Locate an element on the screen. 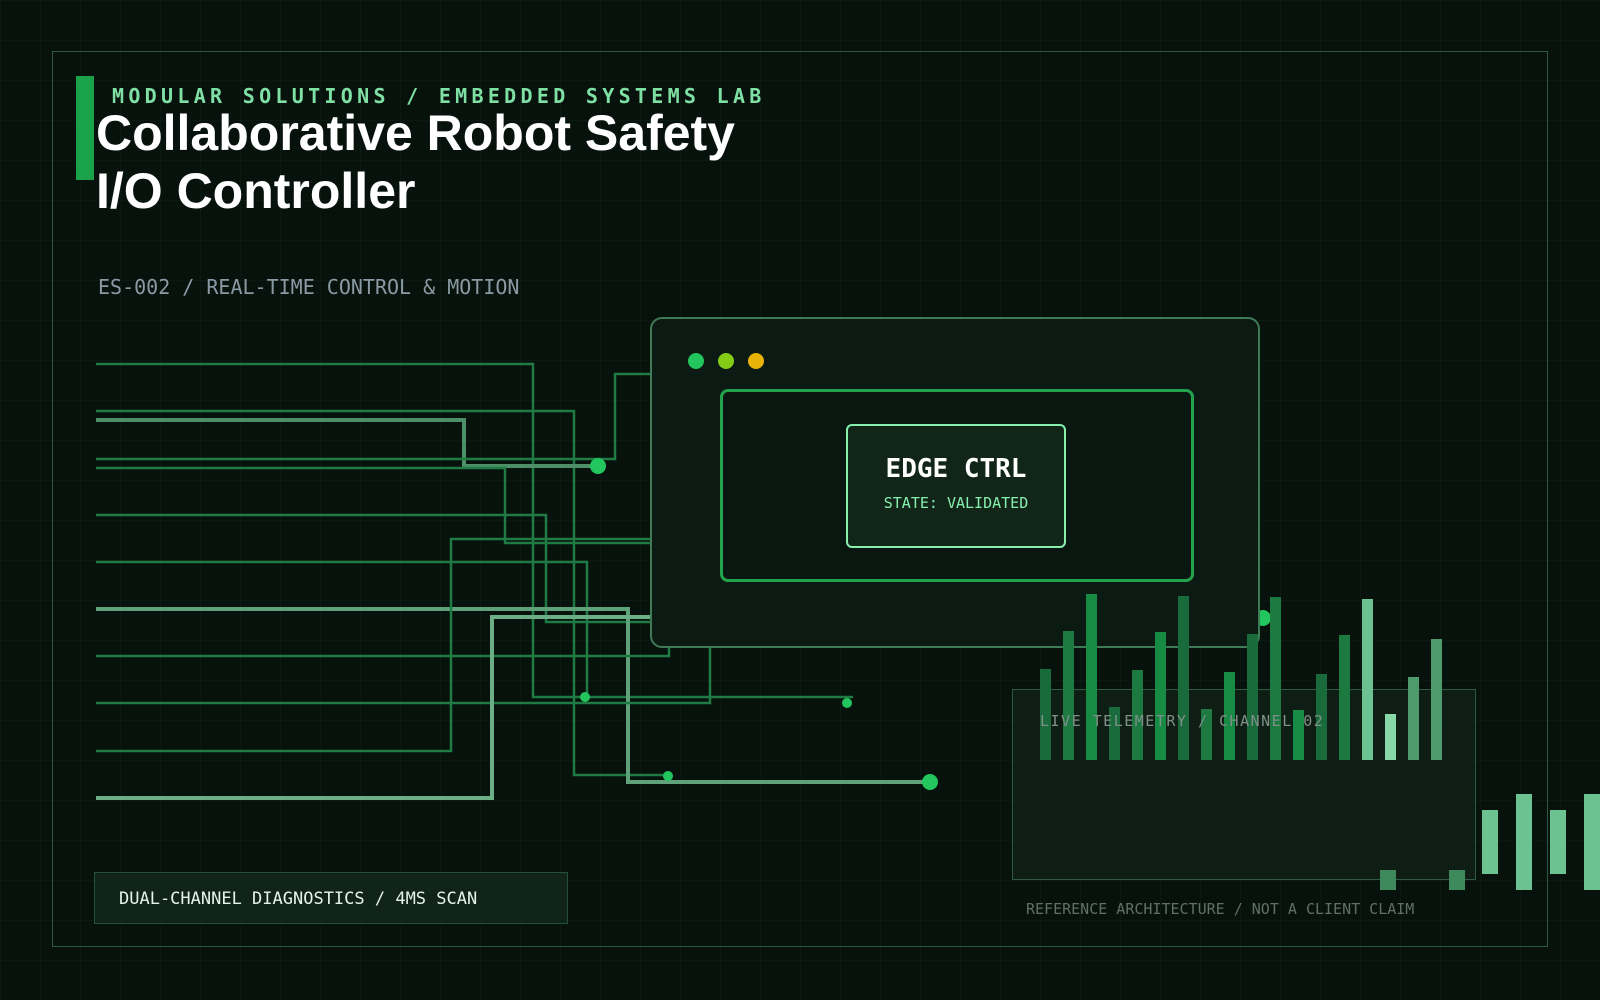 The width and height of the screenshot is (1600, 1000). telemetry-label: LIVE TELEMETRY / CHANNEL 02 is located at coordinates (1182, 721).